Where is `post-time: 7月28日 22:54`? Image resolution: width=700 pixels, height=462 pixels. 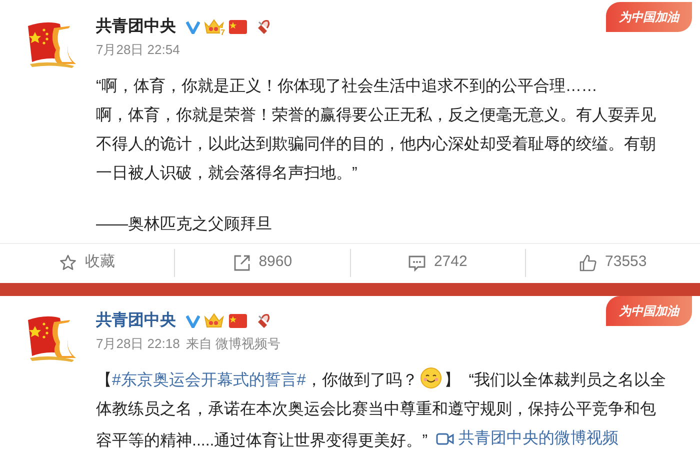
post-time: 7月28日 22:54 is located at coordinates (138, 50).